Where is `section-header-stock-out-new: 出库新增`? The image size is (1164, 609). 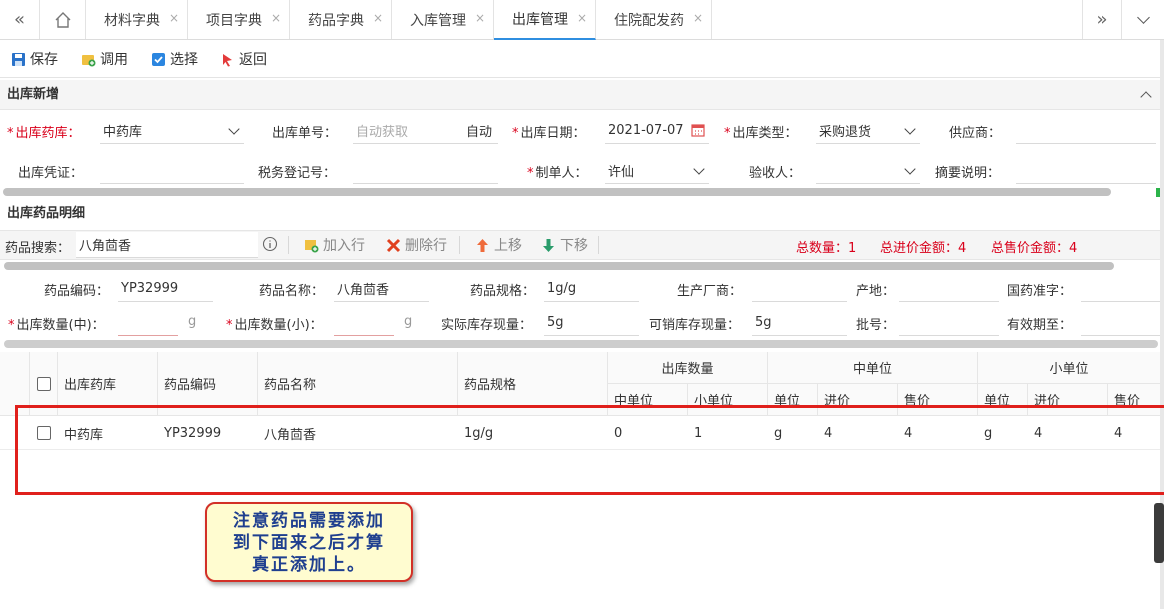
section-header-stock-out-new: 出库新增 is located at coordinates (580, 95).